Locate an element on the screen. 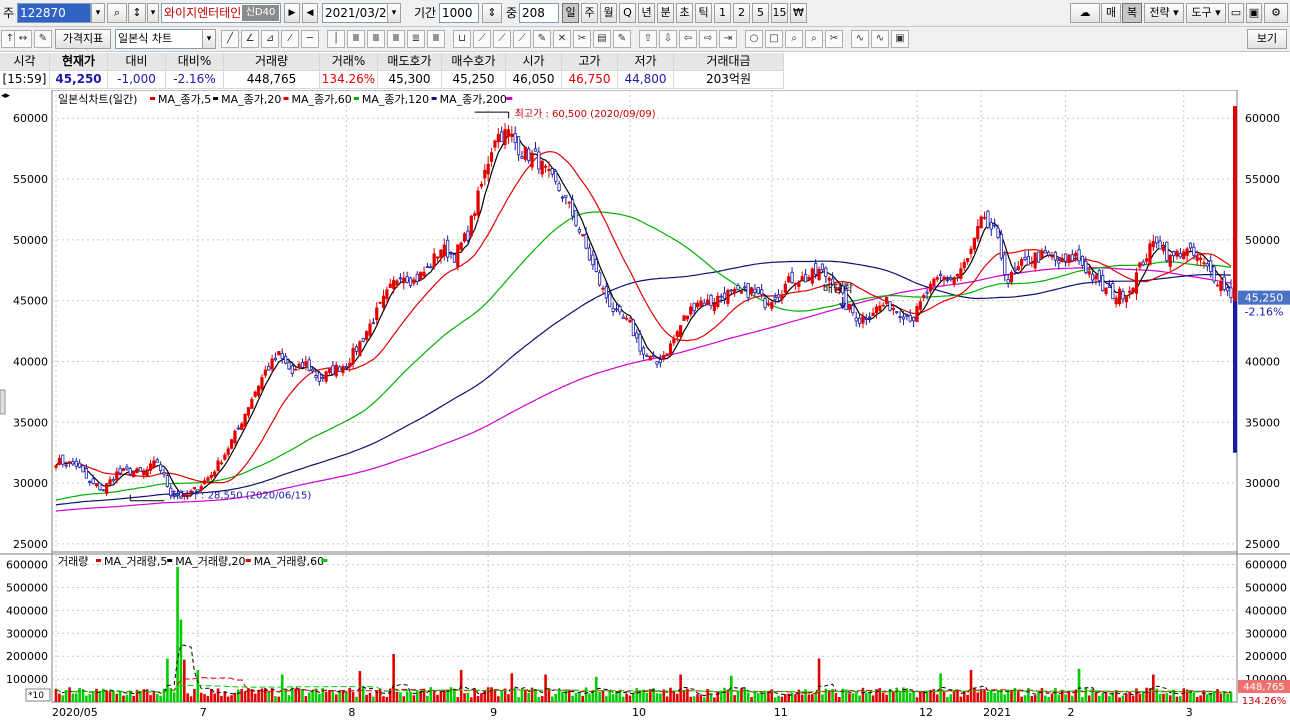  timeframe-5: 분 is located at coordinates (665, 13).